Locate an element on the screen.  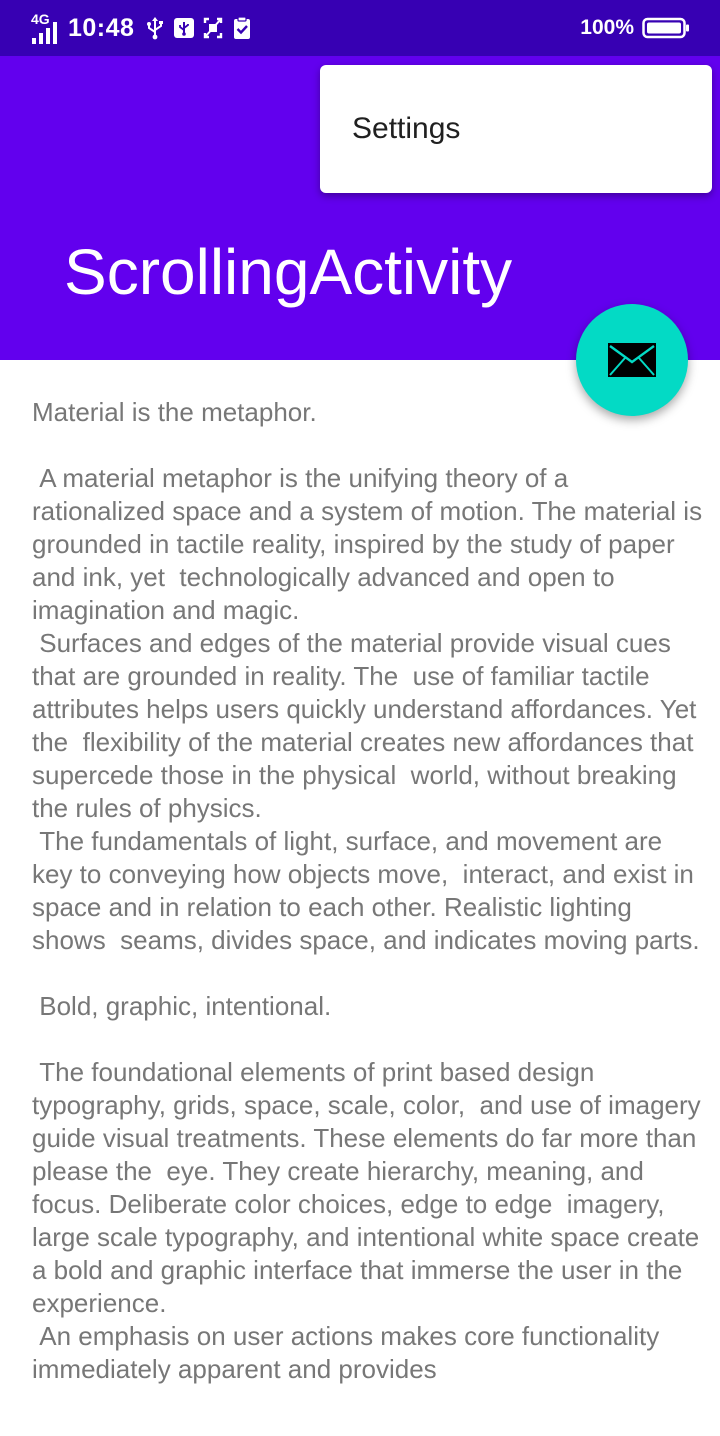
status-bar: 4G 10:48 100% is located at coordinates (360, 28).